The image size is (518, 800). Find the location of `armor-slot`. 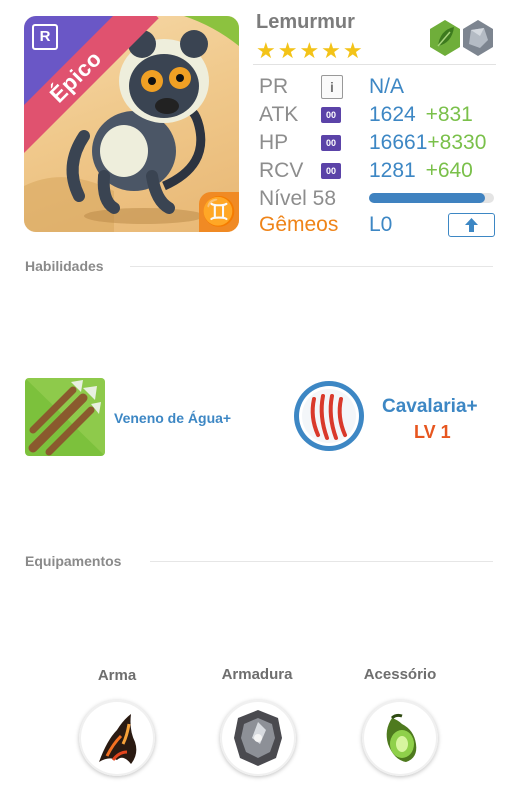

armor-slot is located at coordinates (258, 738).